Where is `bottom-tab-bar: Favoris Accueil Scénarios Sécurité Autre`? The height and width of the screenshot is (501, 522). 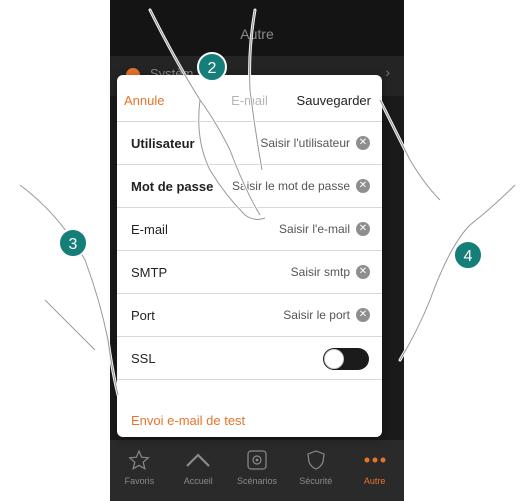 bottom-tab-bar: Favoris Accueil Scénarios Sécurité Autre is located at coordinates (257, 470).